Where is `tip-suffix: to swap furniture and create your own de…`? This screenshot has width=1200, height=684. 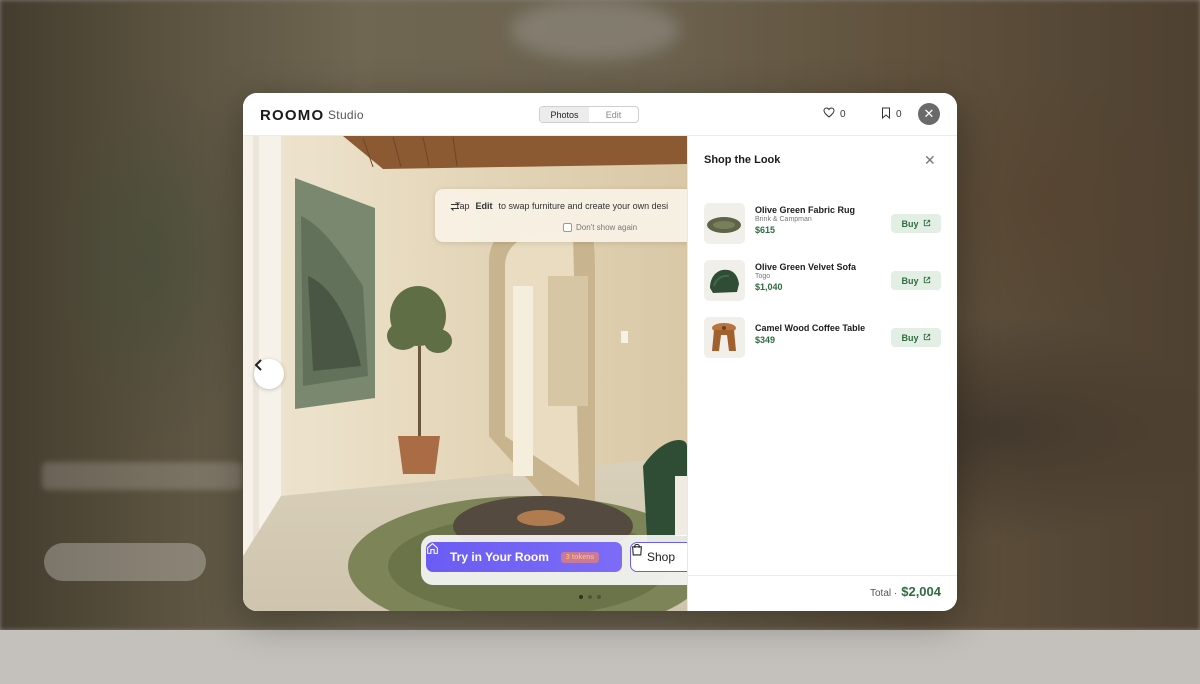
tip-suffix: to swap furniture and create your own de… is located at coordinates (583, 206).